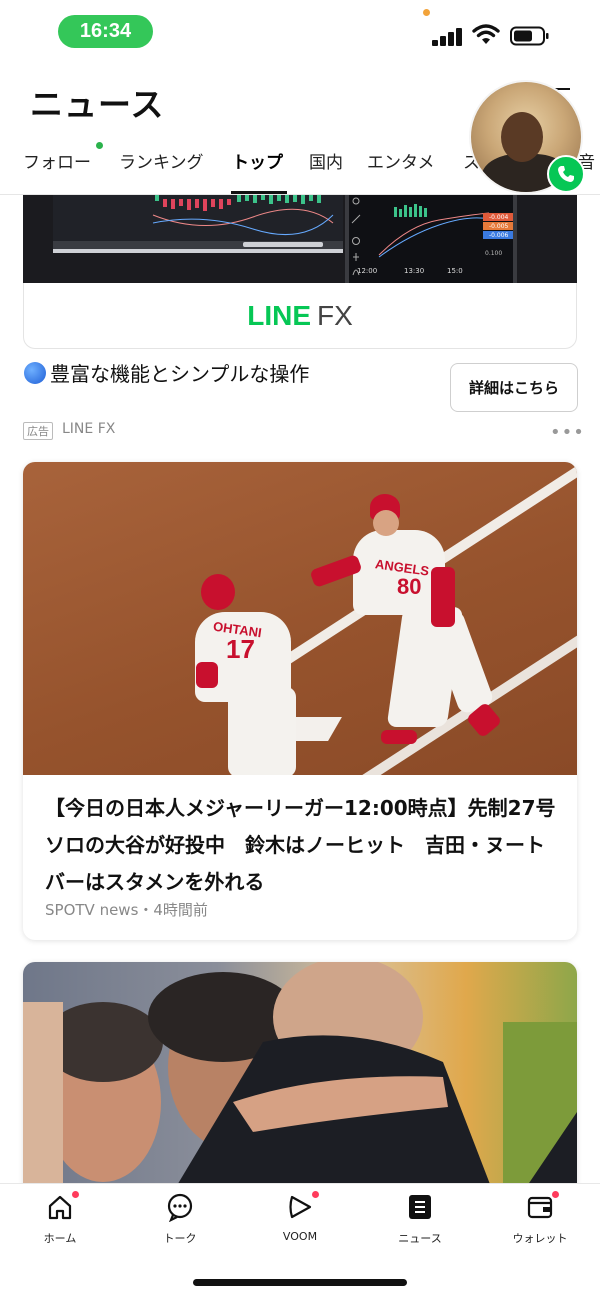 This screenshot has width=600, height=1299. I want to click on chat-icon, so click(180, 1207).